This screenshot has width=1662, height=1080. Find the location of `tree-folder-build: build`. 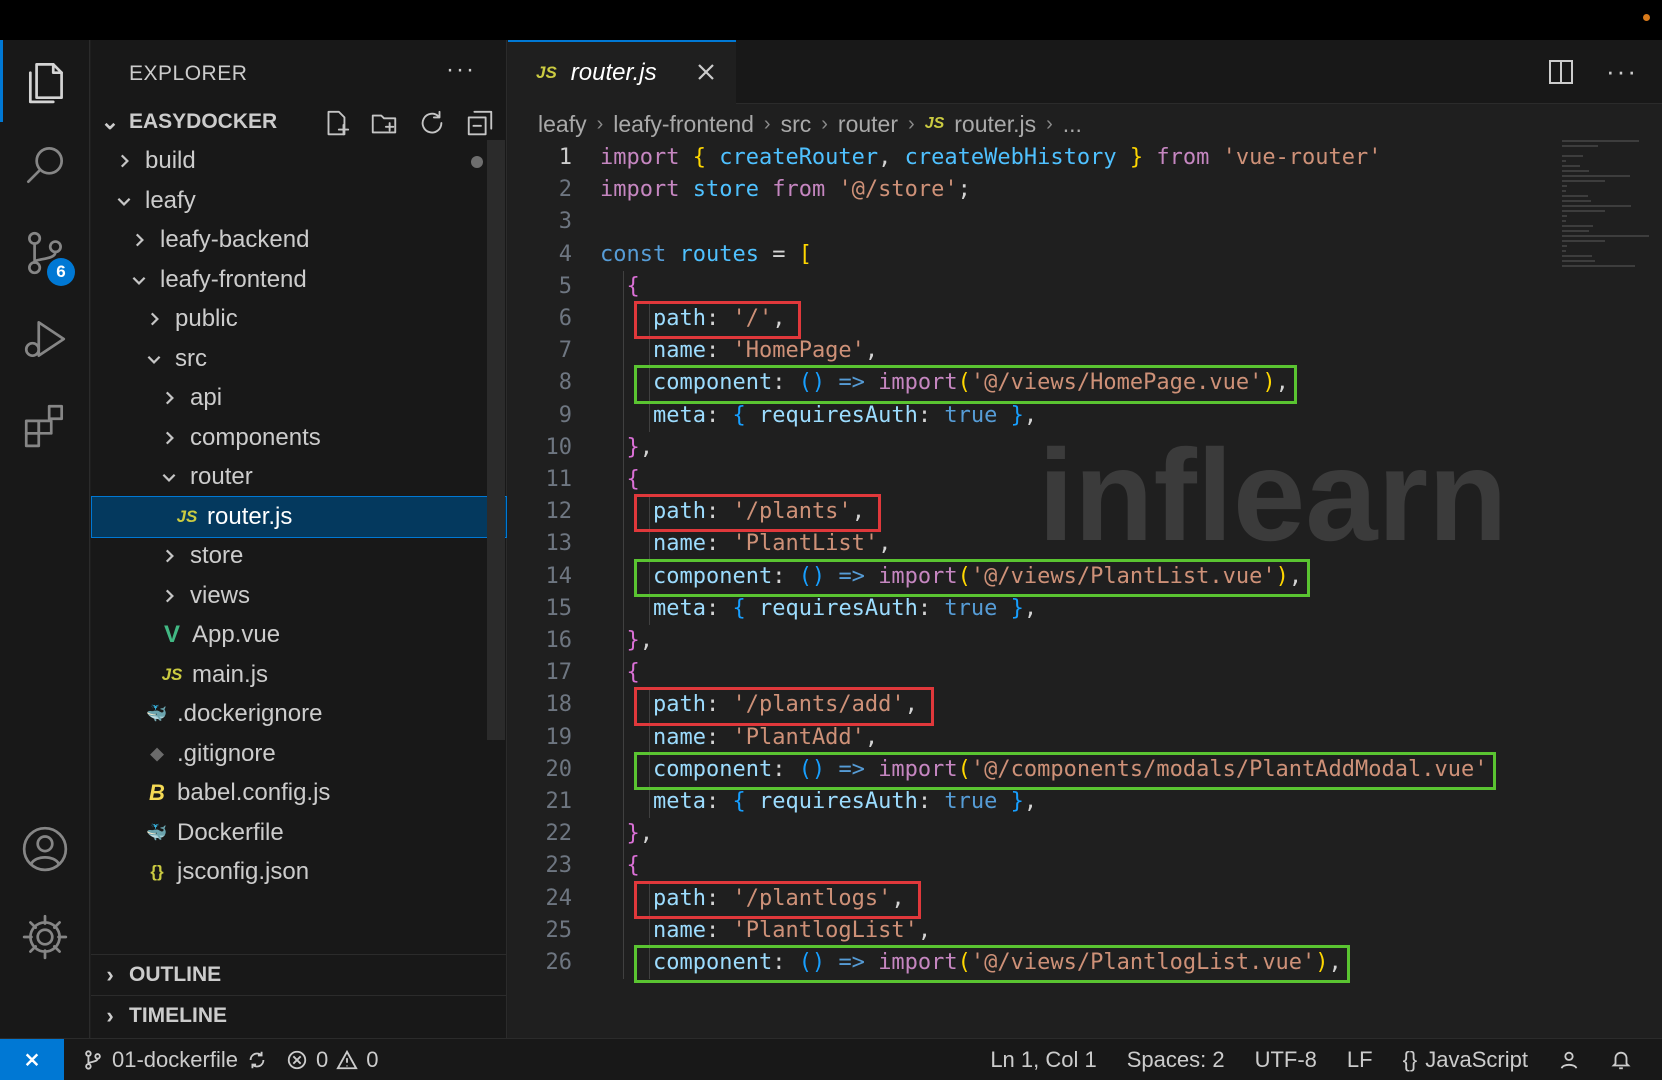

tree-folder-build: build is located at coordinates (299, 161).